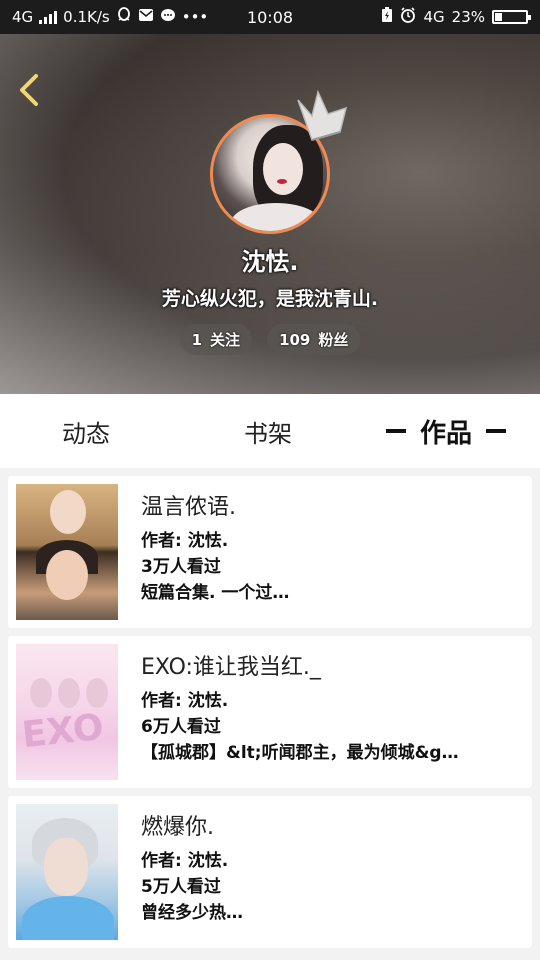  Describe the element at coordinates (434, 17) in the screenshot. I see `network-type-right: 4G` at that location.